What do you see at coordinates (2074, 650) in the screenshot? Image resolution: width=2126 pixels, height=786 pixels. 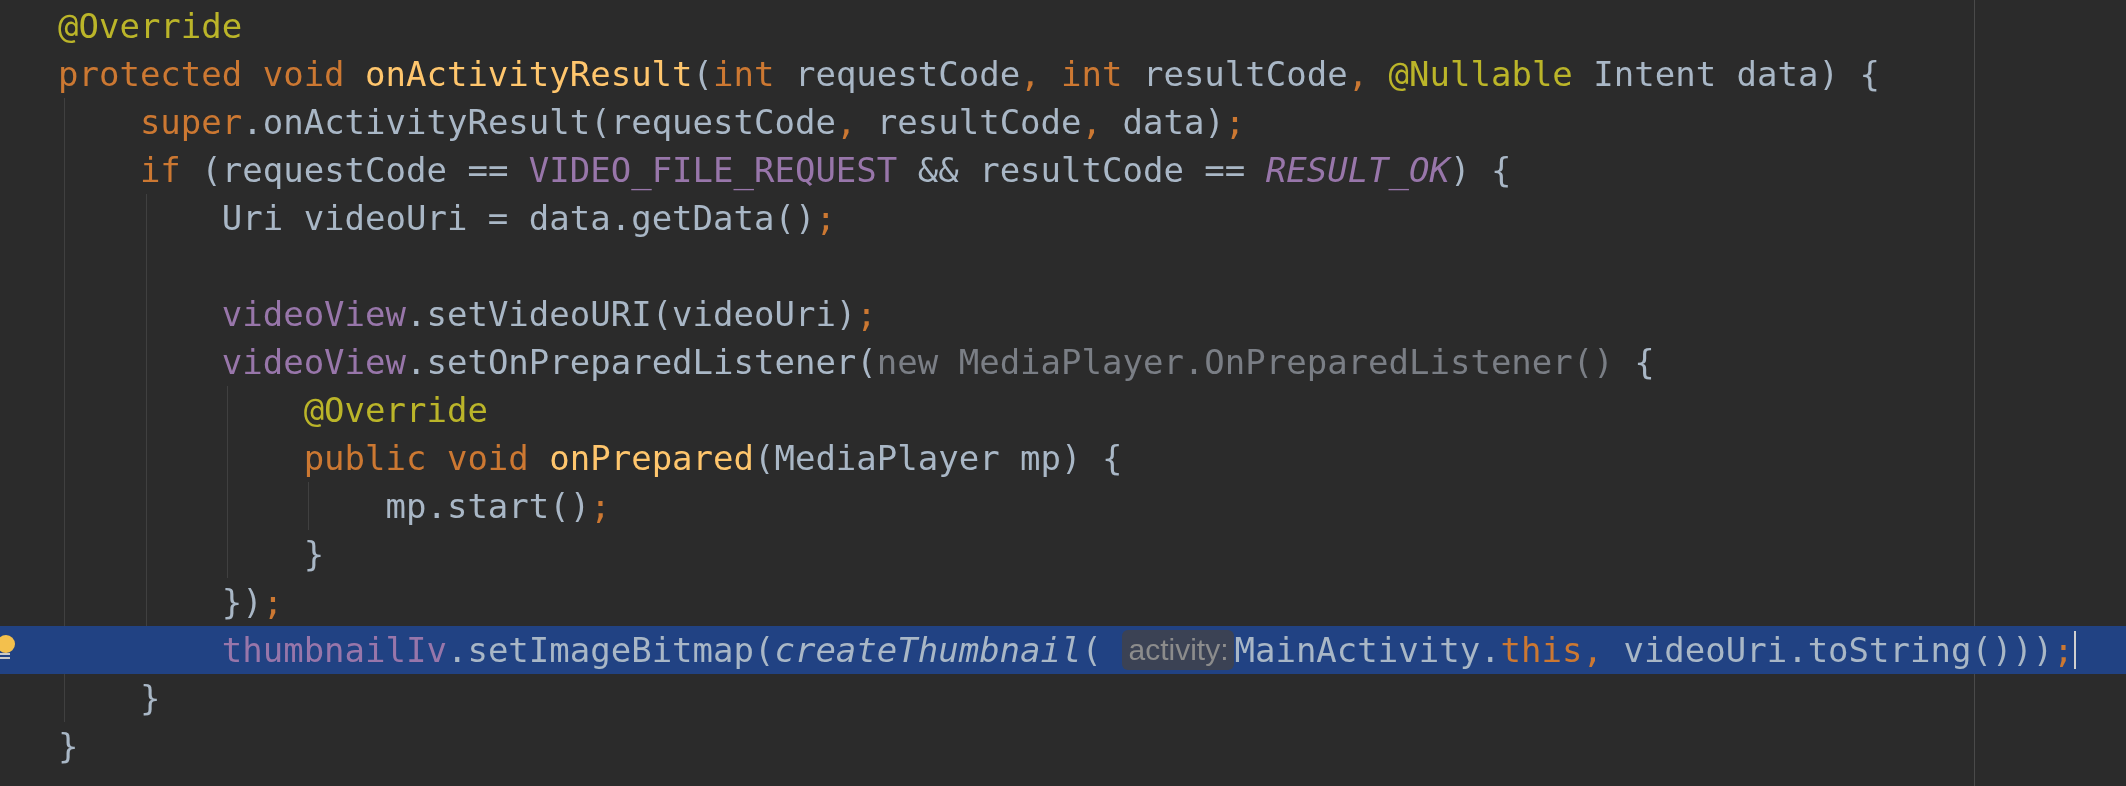 I see `text-cursor` at bounding box center [2074, 650].